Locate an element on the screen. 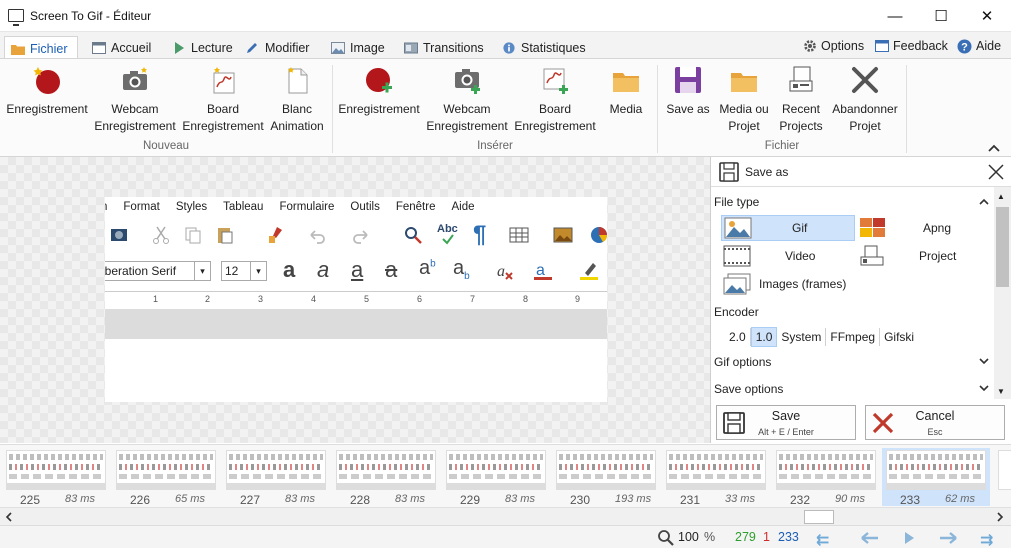 This screenshot has width=1011, height=548. subscript-icon: ab is located at coordinates (461, 269).